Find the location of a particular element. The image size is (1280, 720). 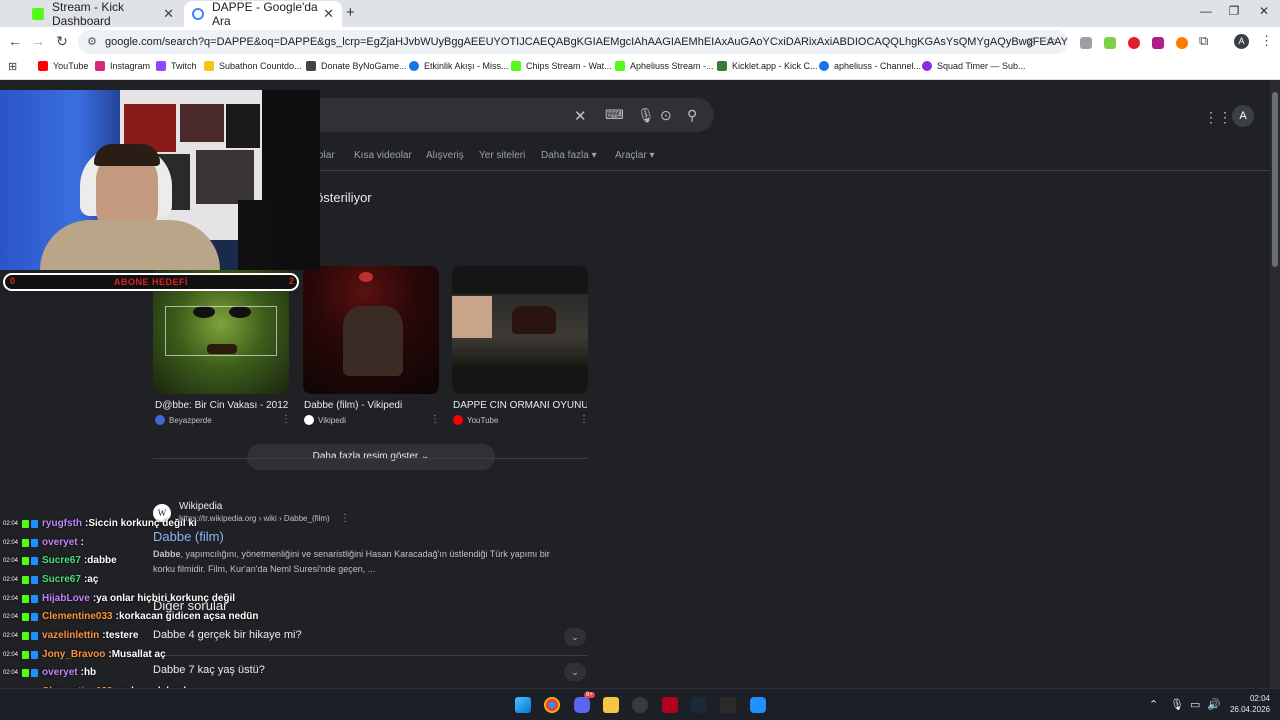

tab-daha-fazla: Daha fazla ▾ is located at coordinates (569, 155).